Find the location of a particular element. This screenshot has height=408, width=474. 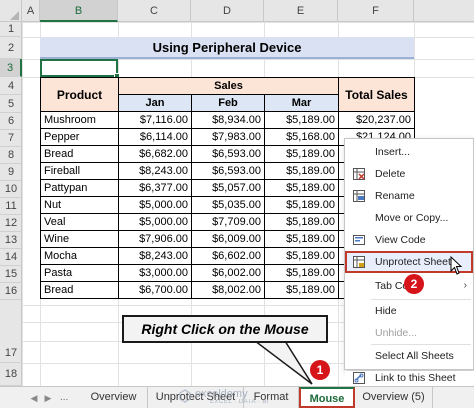

callout-pointer is located at coordinates (282, 362).